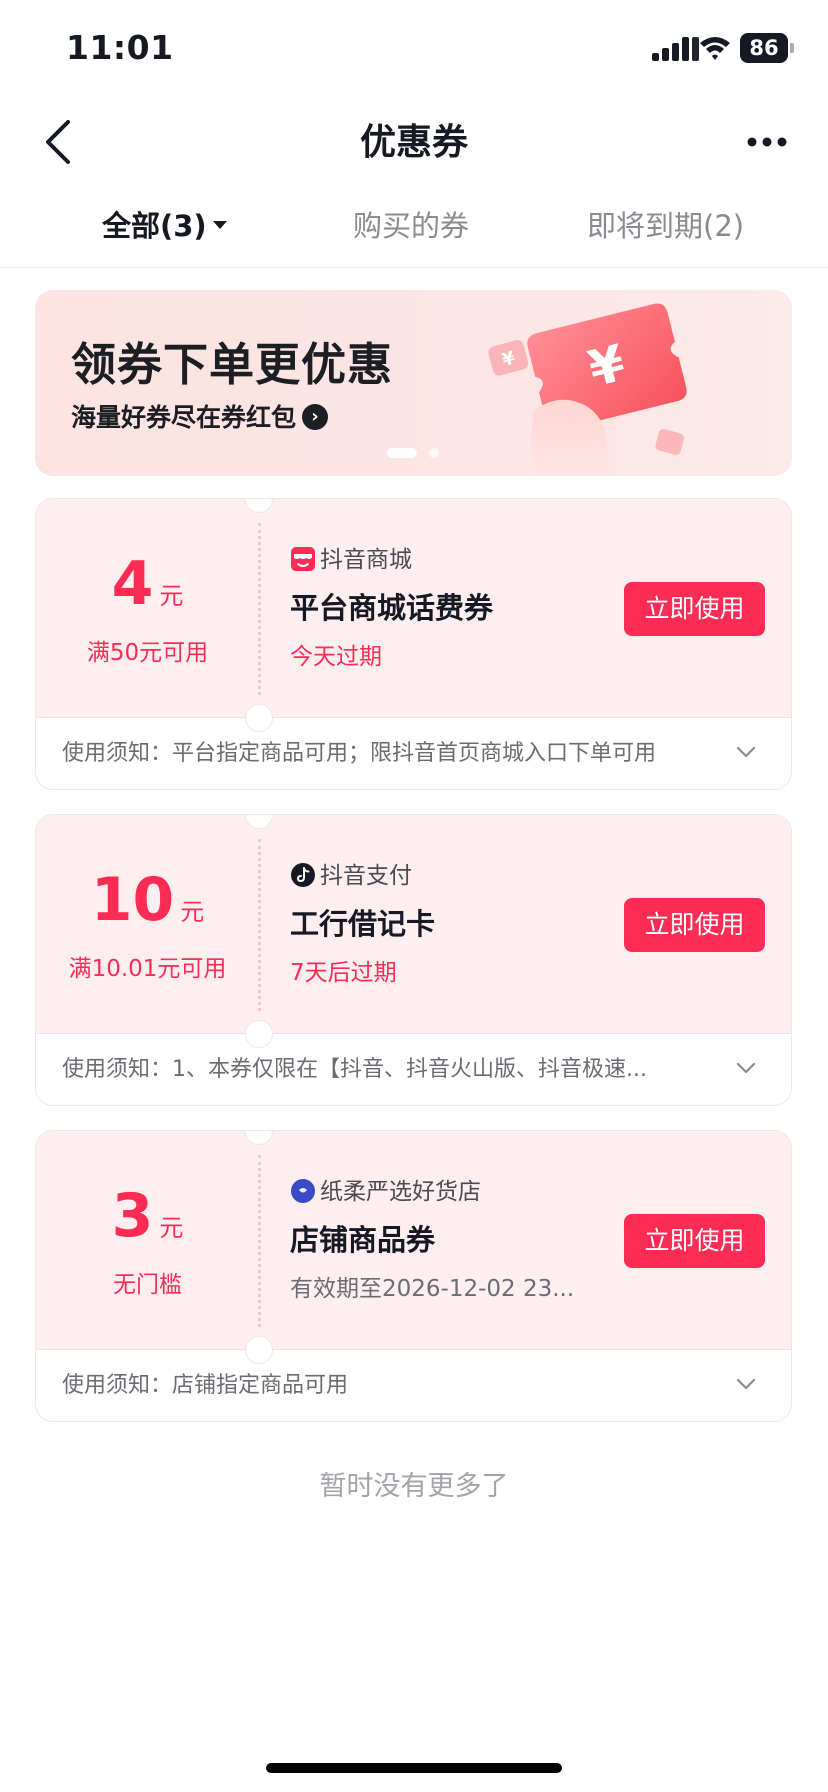 Image resolution: width=828 pixels, height=1792 pixels. What do you see at coordinates (414, 1768) in the screenshot?
I see `home-indicator` at bounding box center [414, 1768].